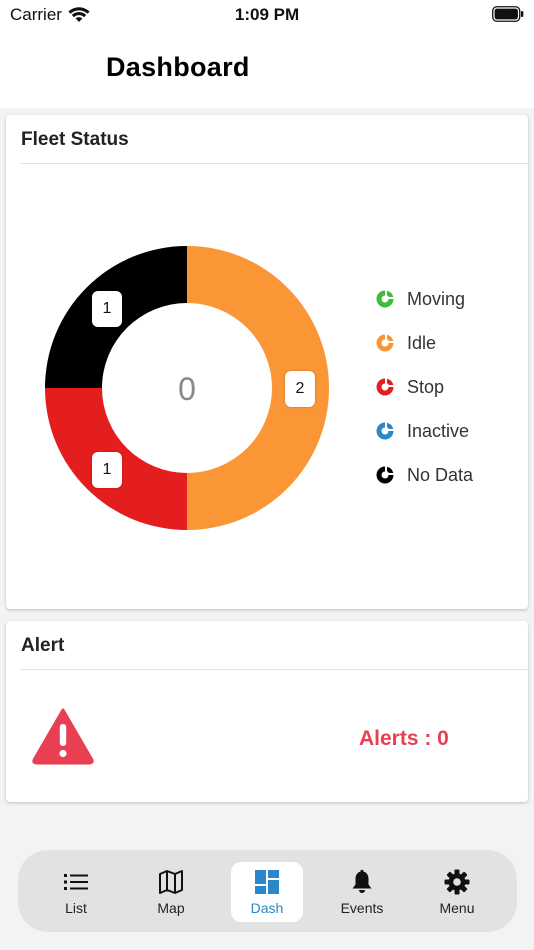 Image resolution: width=534 pixels, height=950 pixels. What do you see at coordinates (440, 474) in the screenshot?
I see `legend-label: No Data` at bounding box center [440, 474].